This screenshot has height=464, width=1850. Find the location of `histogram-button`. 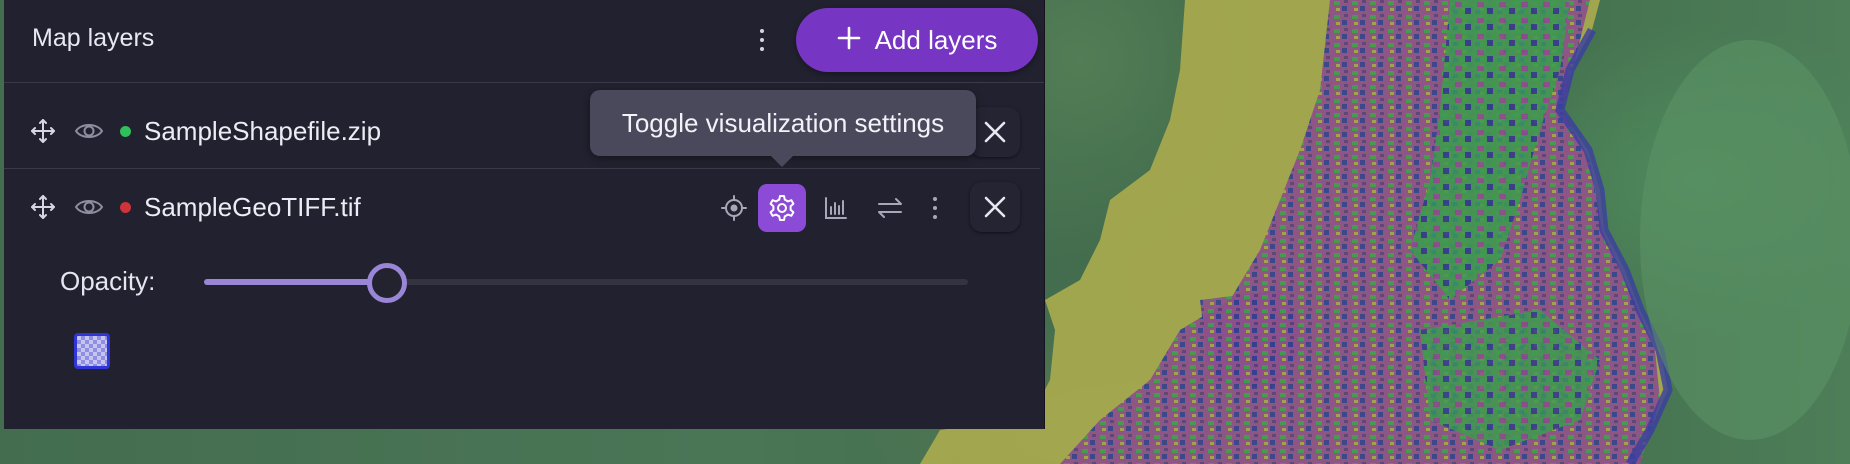

histogram-button is located at coordinates (836, 208).